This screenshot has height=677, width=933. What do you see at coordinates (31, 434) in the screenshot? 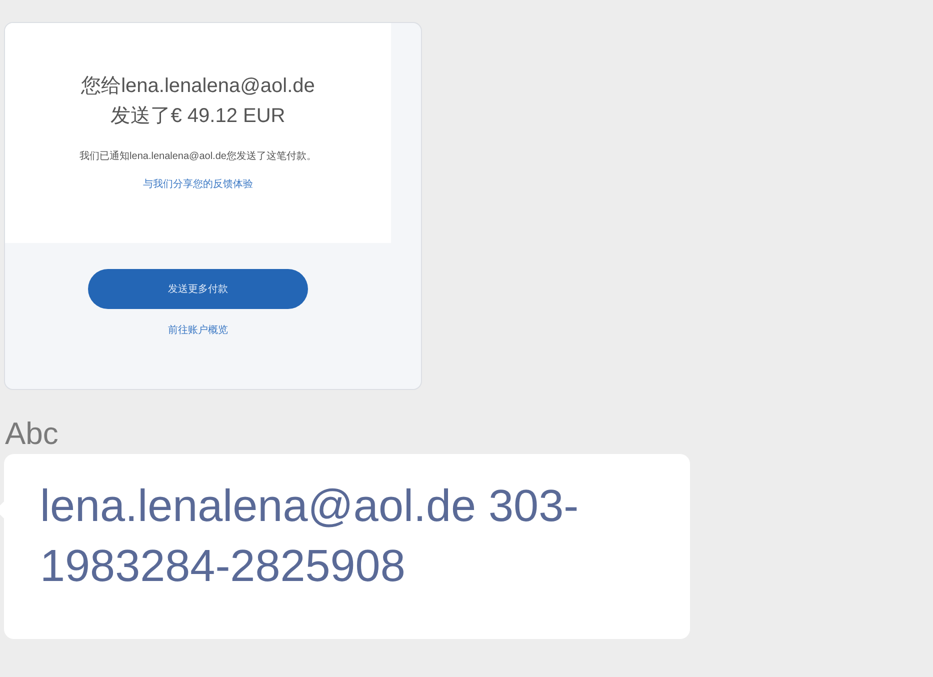
I see `sender-name: Abc` at bounding box center [31, 434].